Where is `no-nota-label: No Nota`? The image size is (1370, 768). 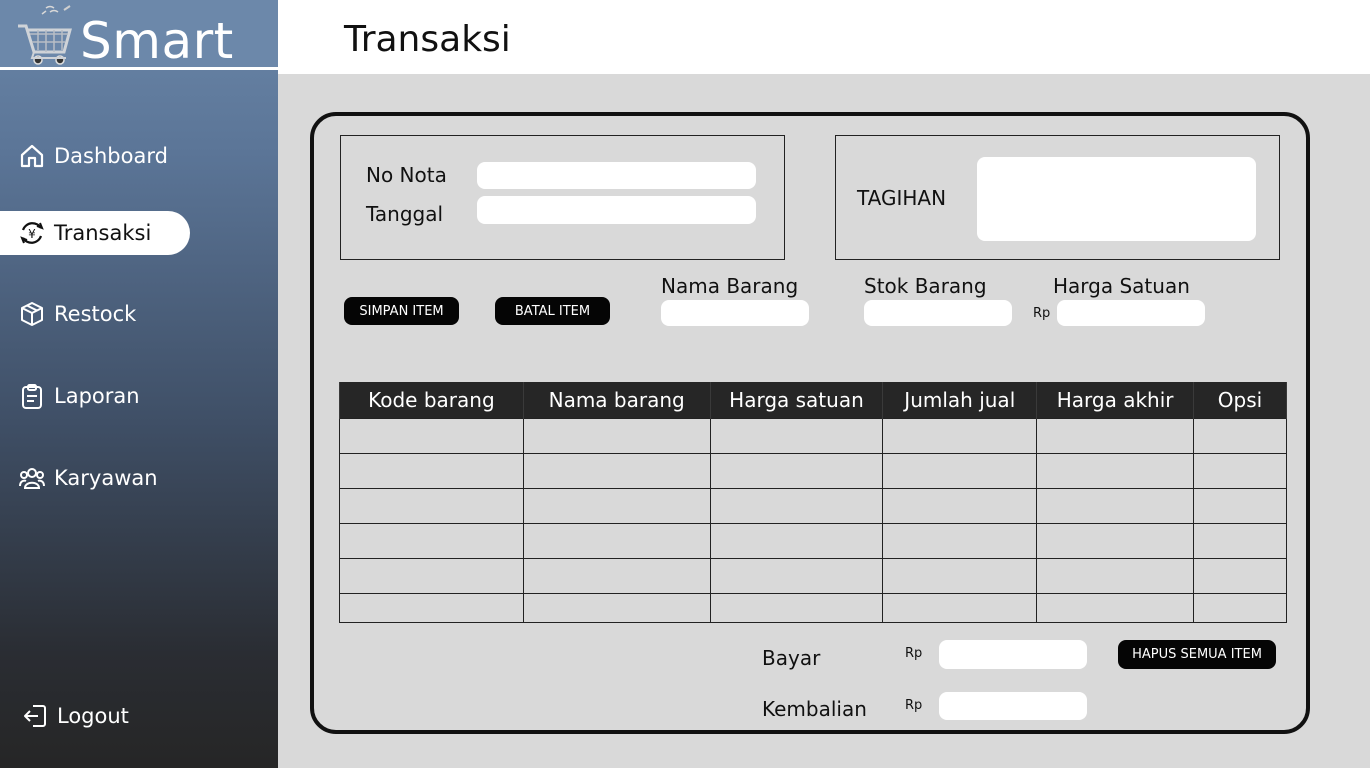 no-nota-label: No Nota is located at coordinates (406, 175).